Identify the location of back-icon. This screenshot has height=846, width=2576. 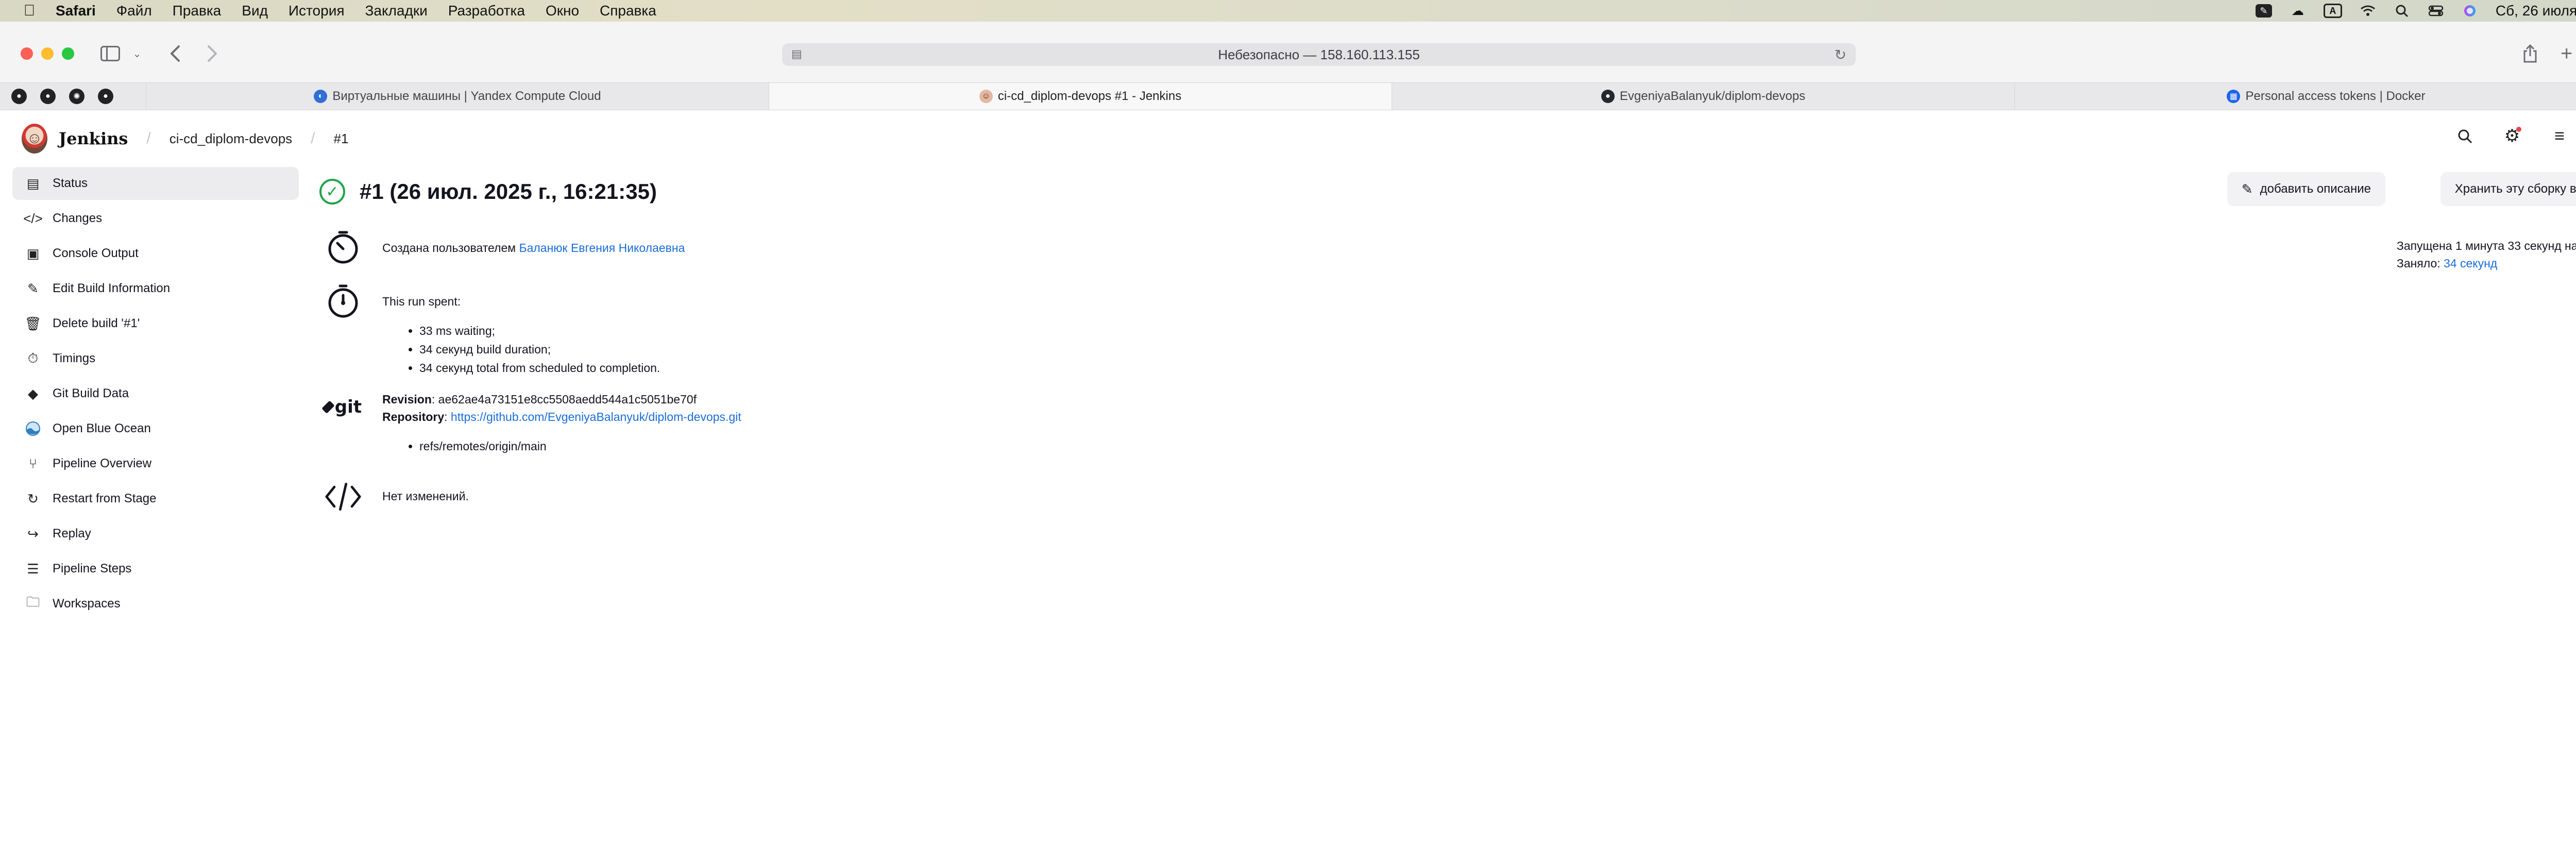
(175, 54).